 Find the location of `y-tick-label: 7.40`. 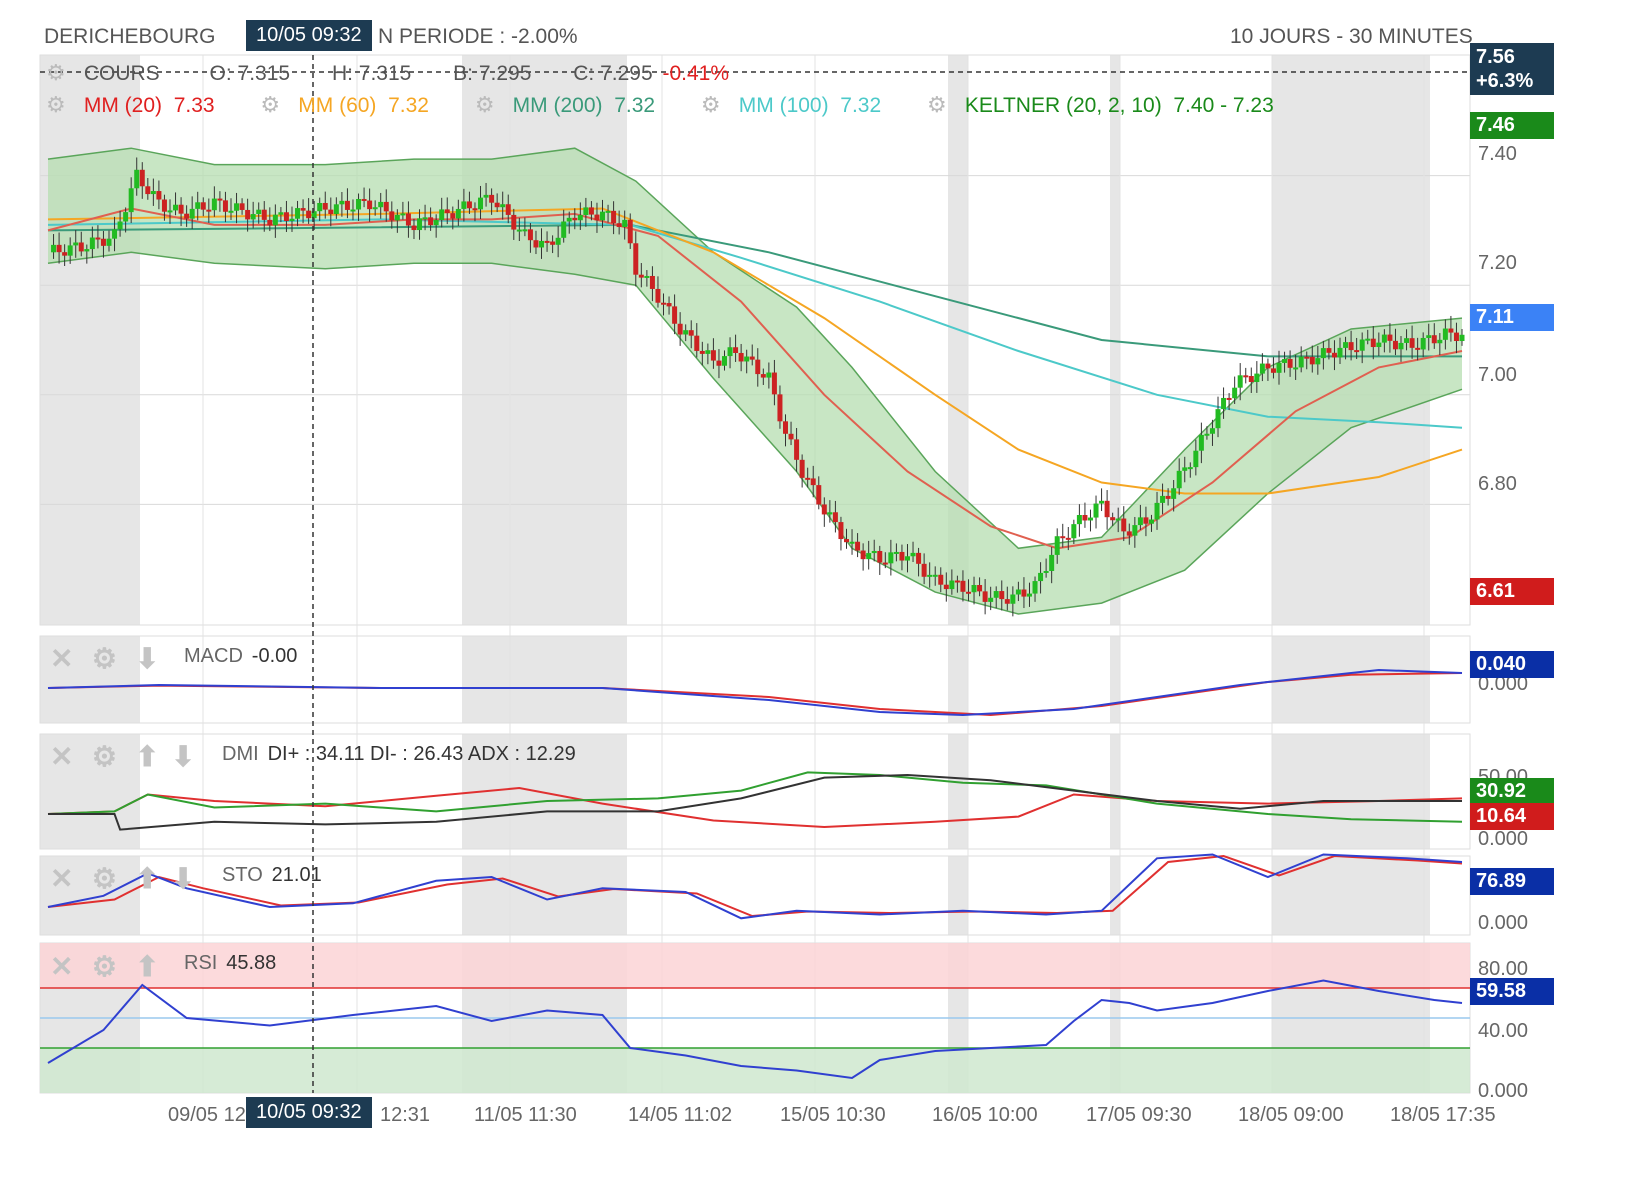

y-tick-label: 7.40 is located at coordinates (1497, 154).